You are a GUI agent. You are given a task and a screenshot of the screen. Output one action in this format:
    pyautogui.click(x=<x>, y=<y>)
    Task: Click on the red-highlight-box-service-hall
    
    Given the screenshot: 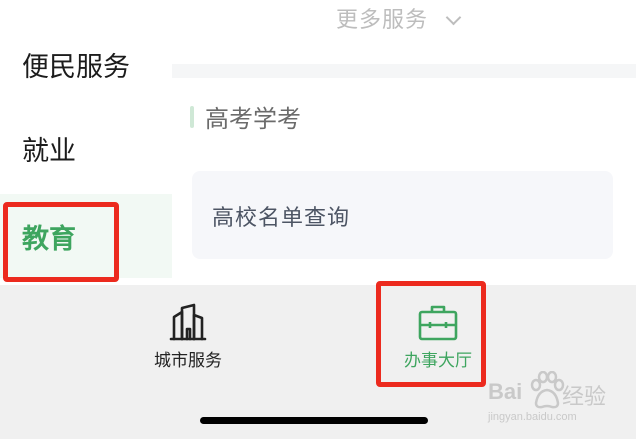 What is the action you would take?
    pyautogui.click(x=431, y=334)
    